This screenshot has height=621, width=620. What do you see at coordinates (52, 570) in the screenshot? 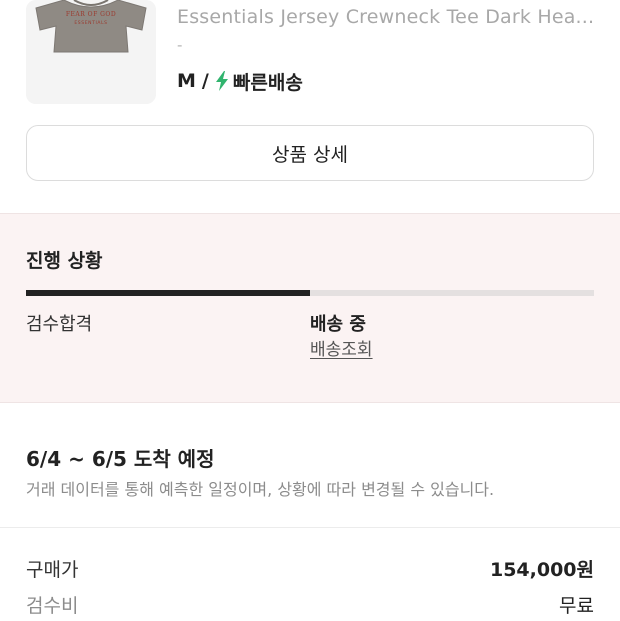
I see `purchase-price-label: 구매가` at bounding box center [52, 570].